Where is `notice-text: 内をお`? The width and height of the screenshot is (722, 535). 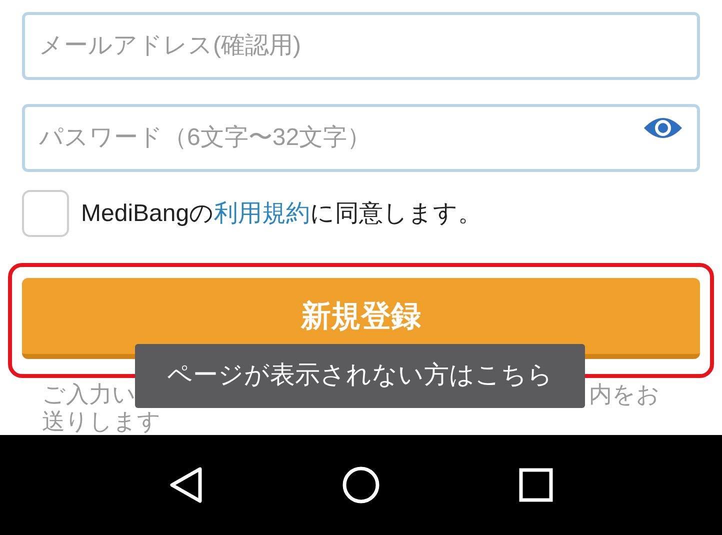 notice-text: 内をお is located at coordinates (624, 394).